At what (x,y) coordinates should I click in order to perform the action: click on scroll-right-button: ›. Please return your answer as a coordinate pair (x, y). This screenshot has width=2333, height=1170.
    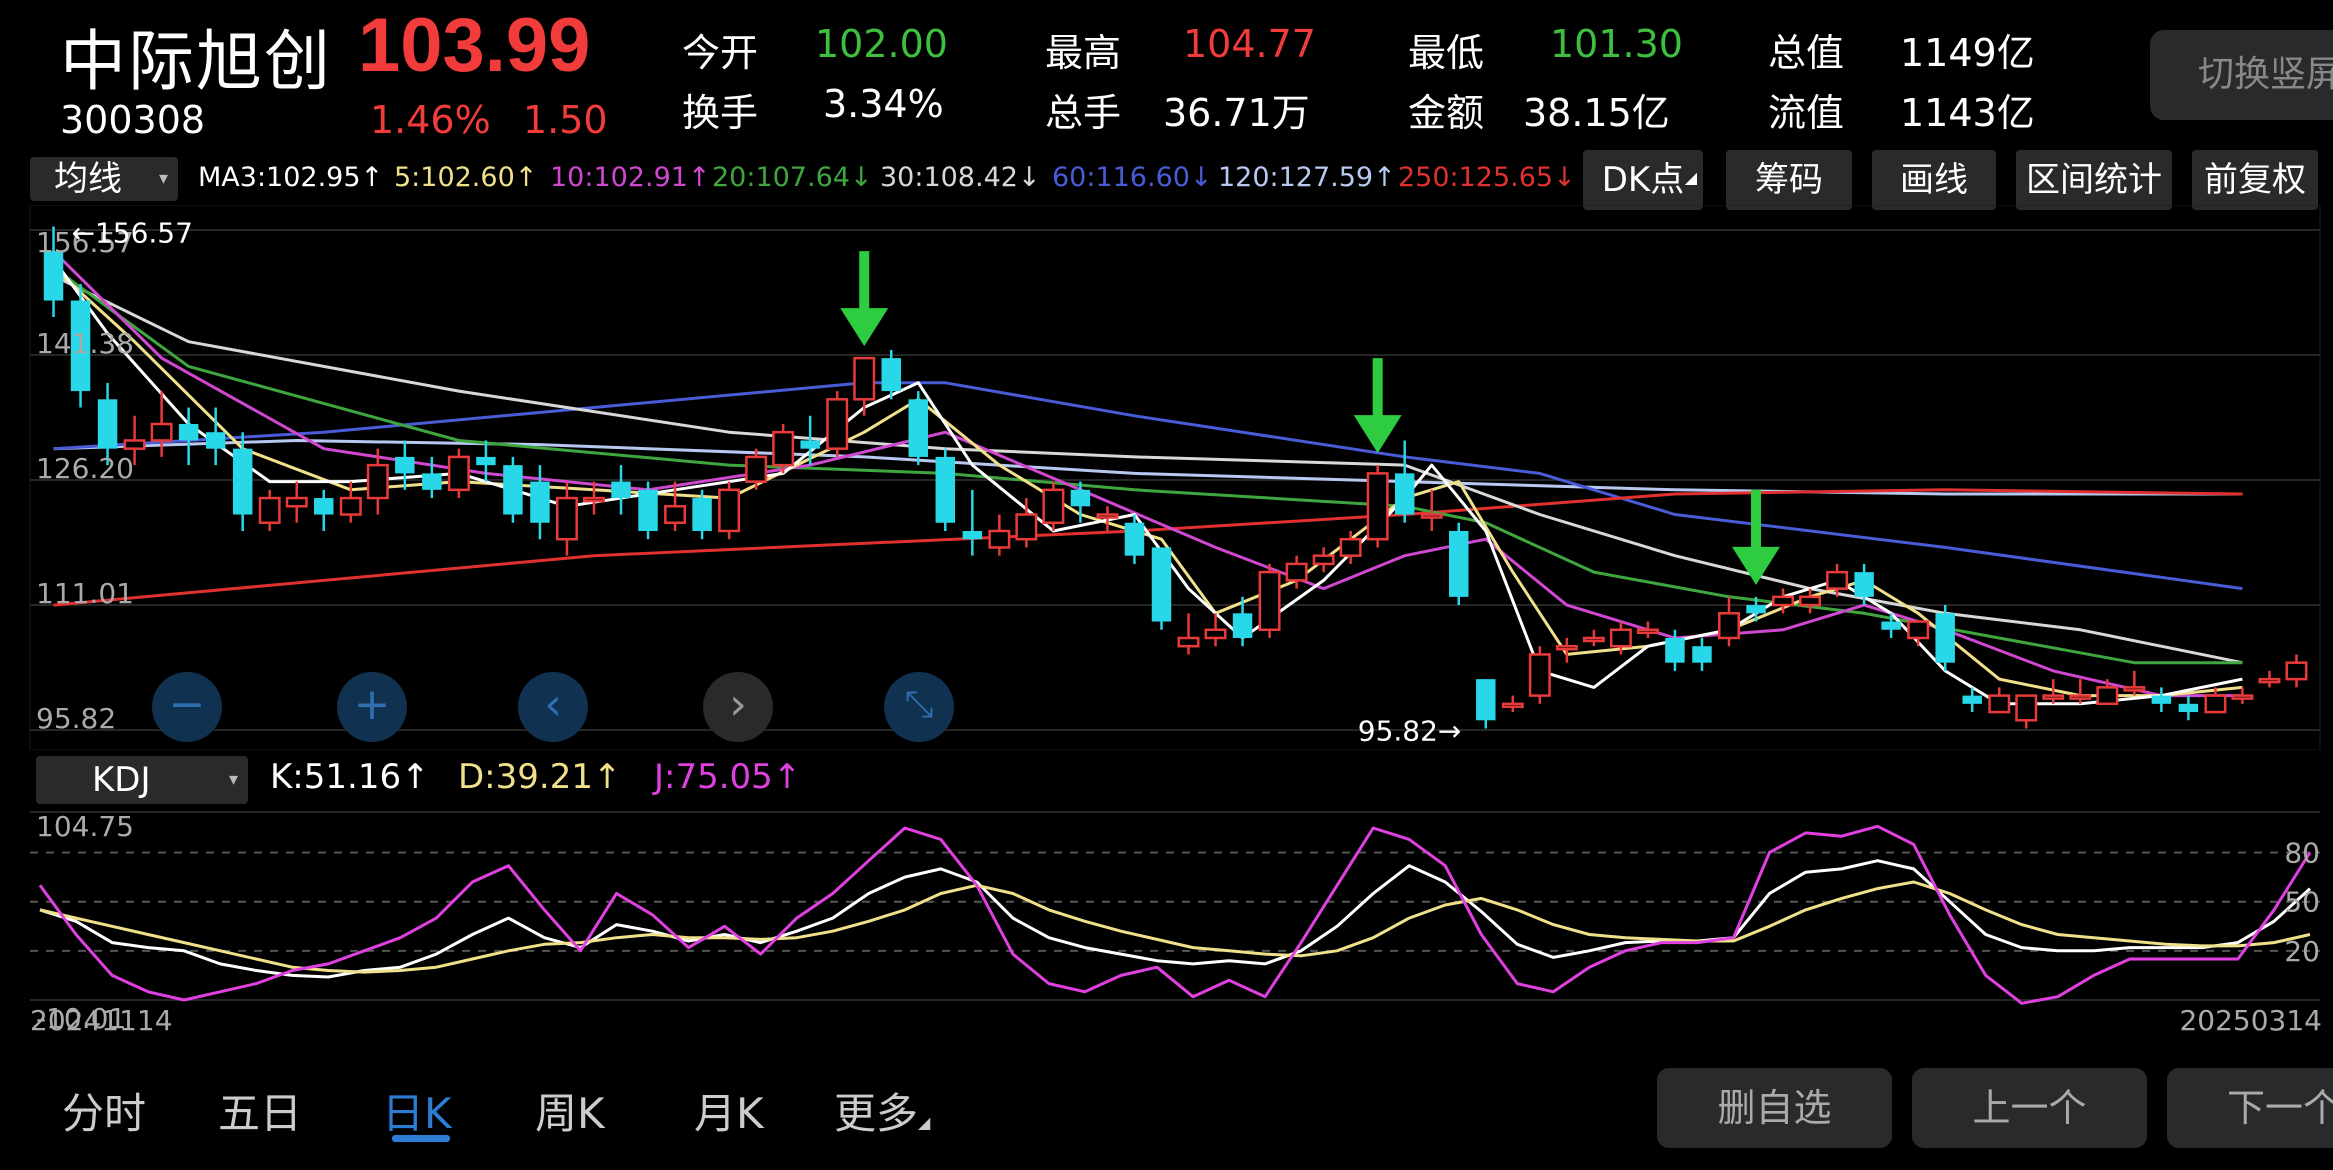
    Looking at the image, I should click on (738, 707).